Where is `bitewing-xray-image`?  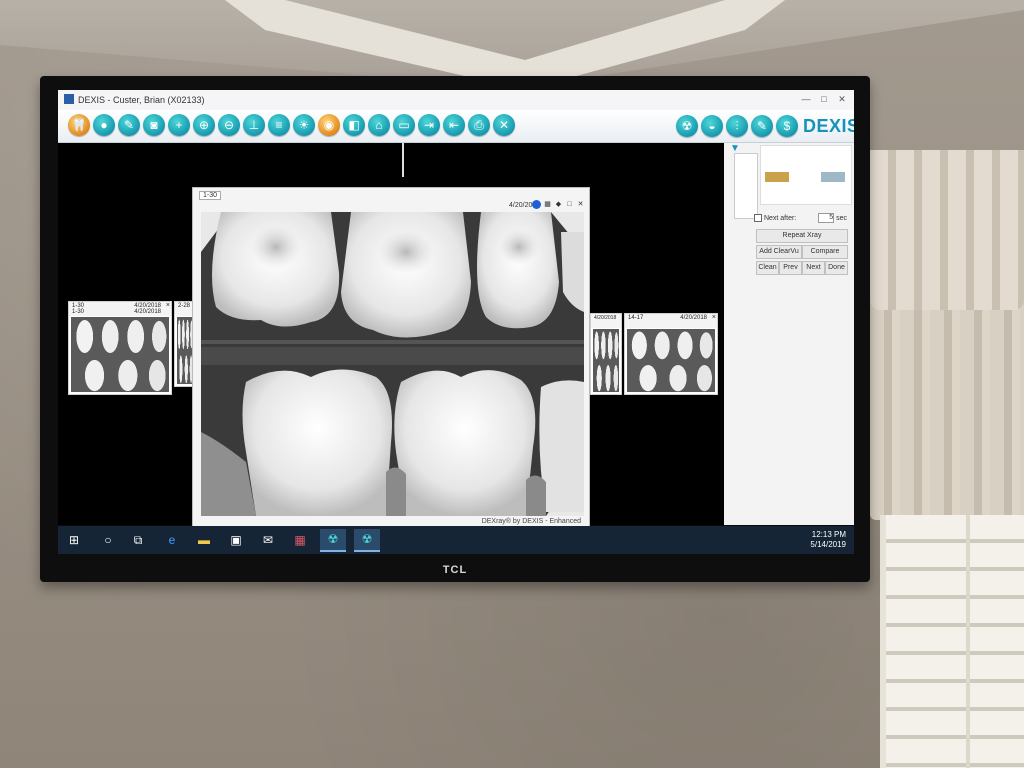
bitewing-xray-image is located at coordinates (392, 364).